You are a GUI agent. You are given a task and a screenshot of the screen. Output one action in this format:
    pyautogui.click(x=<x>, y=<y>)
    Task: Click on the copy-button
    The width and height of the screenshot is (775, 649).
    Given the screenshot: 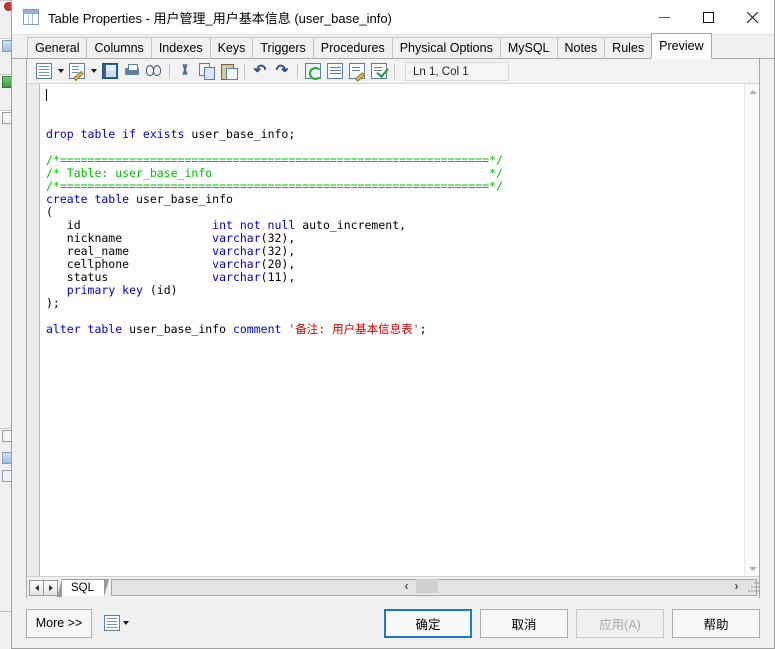 What is the action you would take?
    pyautogui.click(x=207, y=71)
    